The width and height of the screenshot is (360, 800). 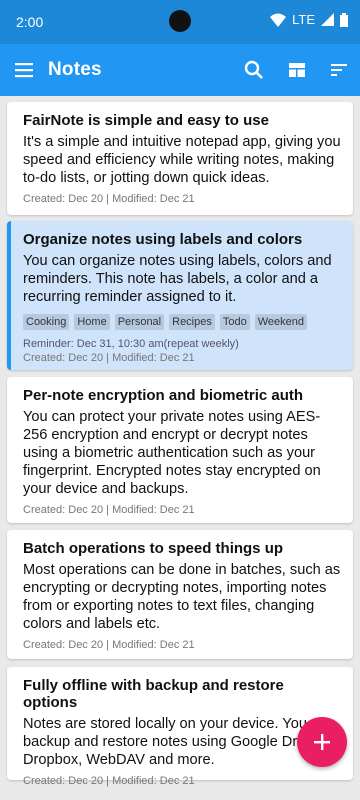 What do you see at coordinates (30, 22) in the screenshot?
I see `status-time: 2:00` at bounding box center [30, 22].